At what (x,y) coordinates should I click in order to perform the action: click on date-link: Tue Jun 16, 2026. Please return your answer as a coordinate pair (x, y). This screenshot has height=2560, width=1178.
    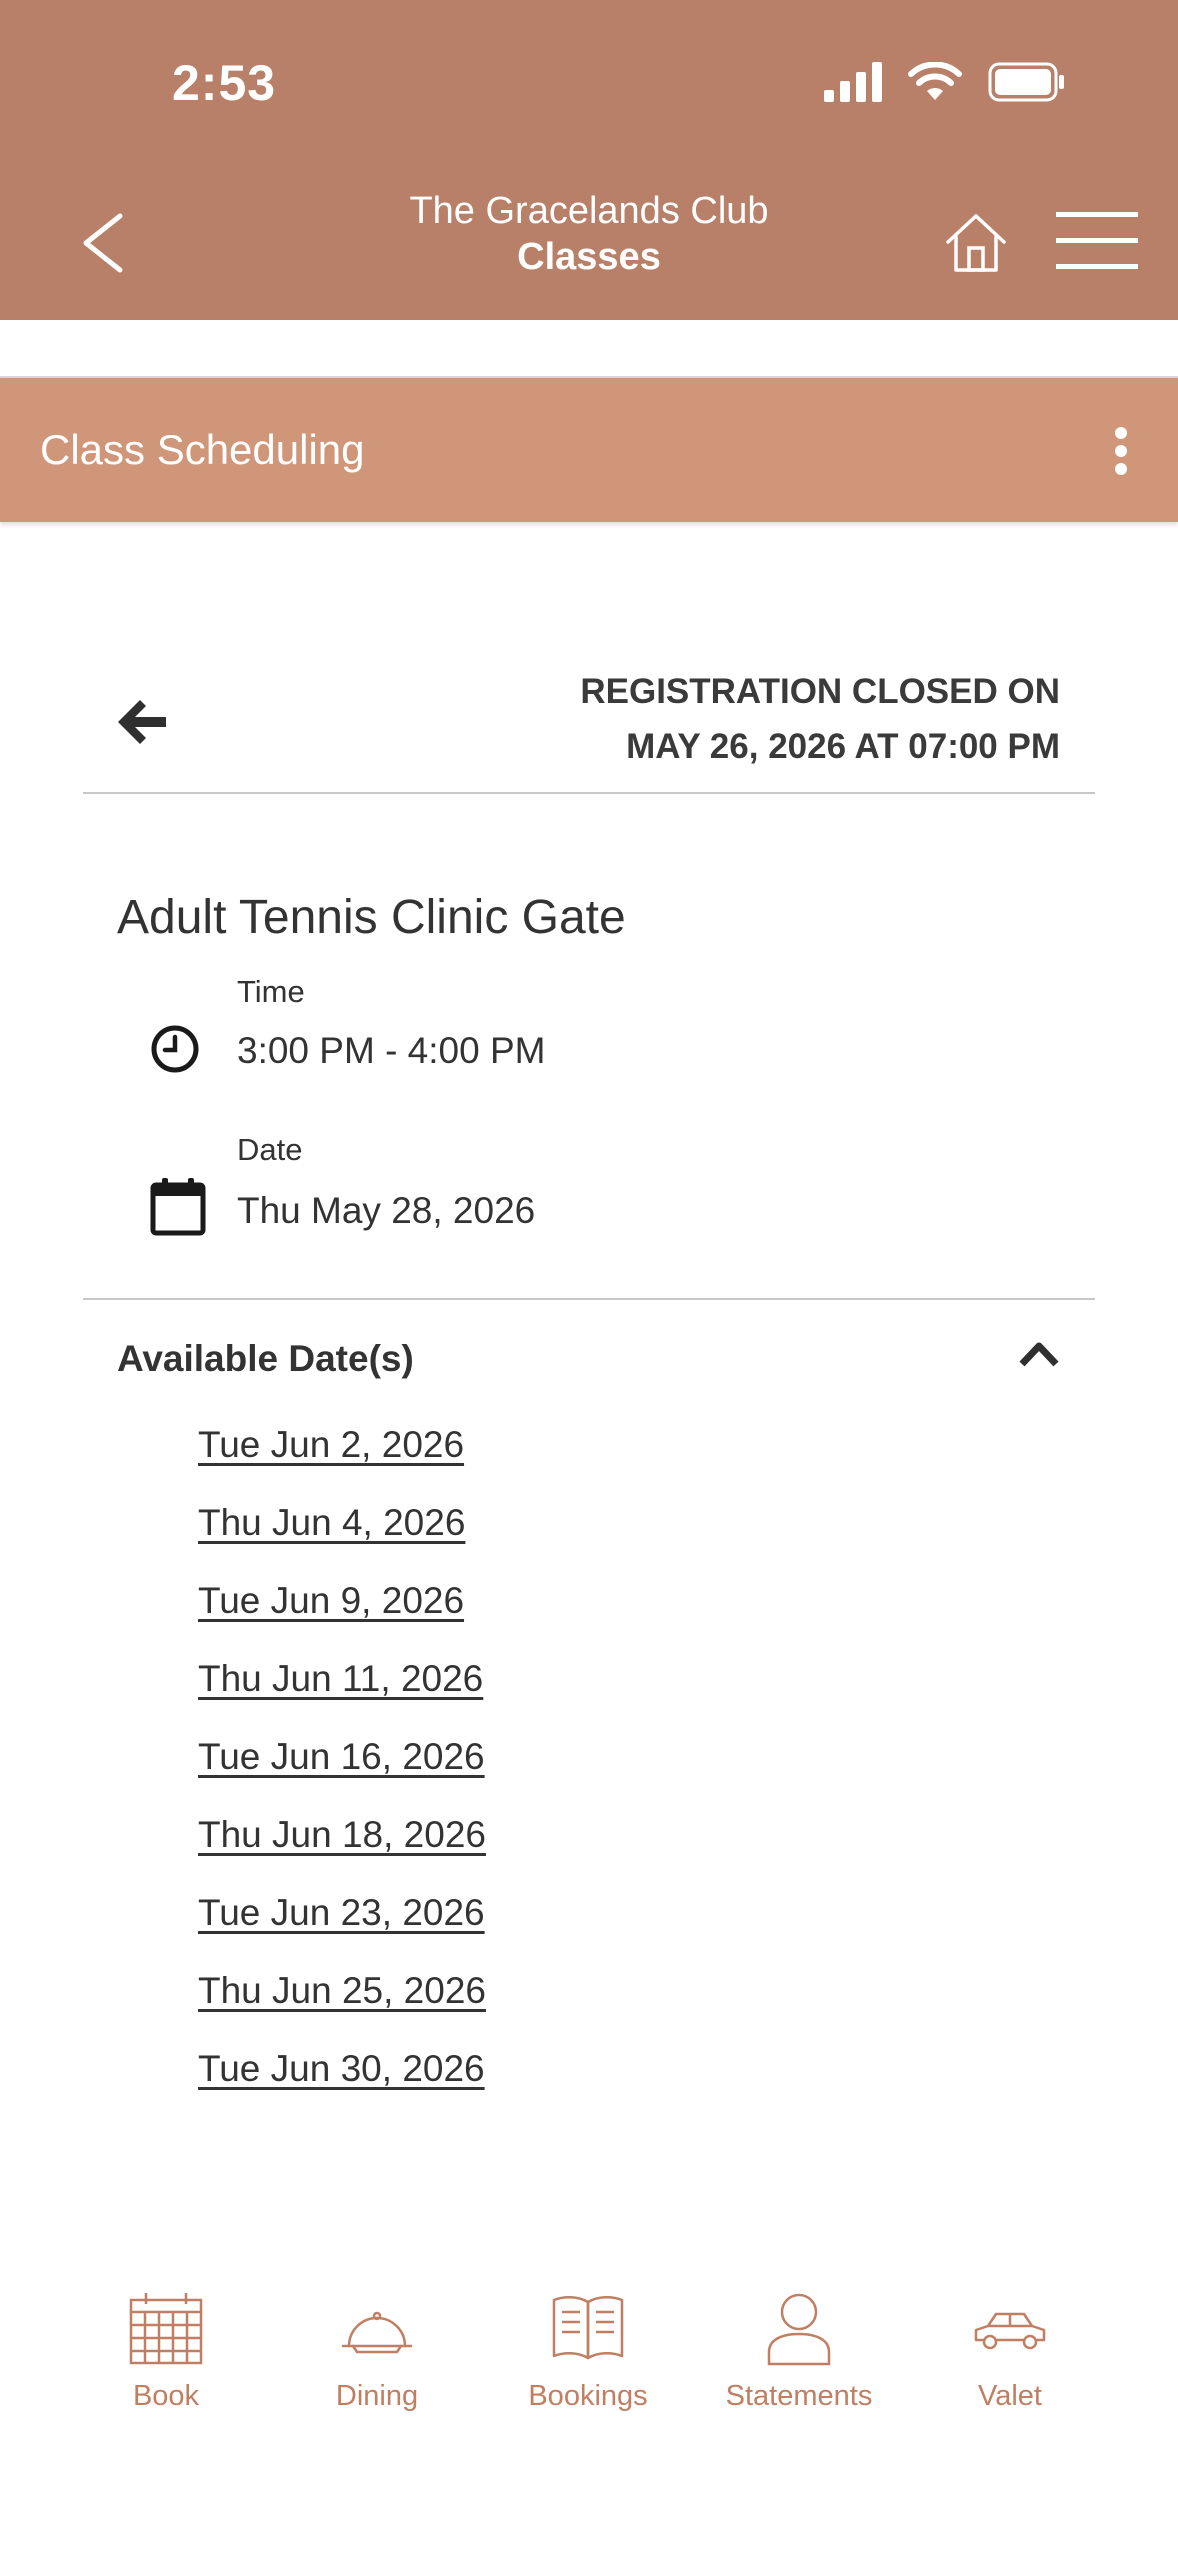
    Looking at the image, I should click on (341, 1756).